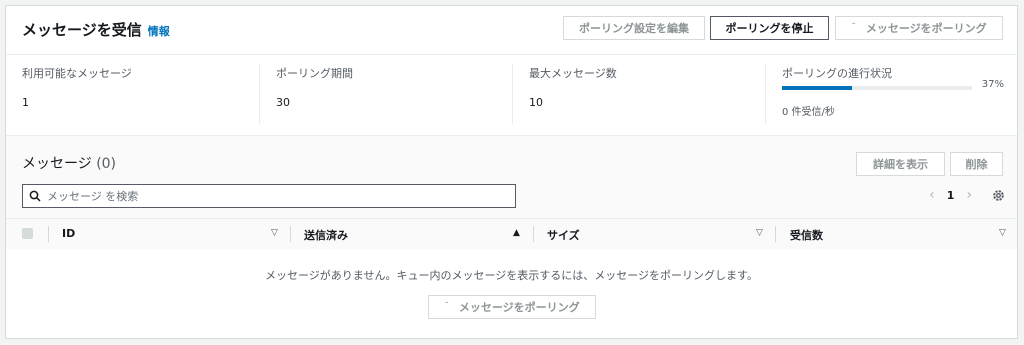 Image resolution: width=1024 pixels, height=345 pixels. I want to click on stat-duration-value: 30, so click(283, 102).